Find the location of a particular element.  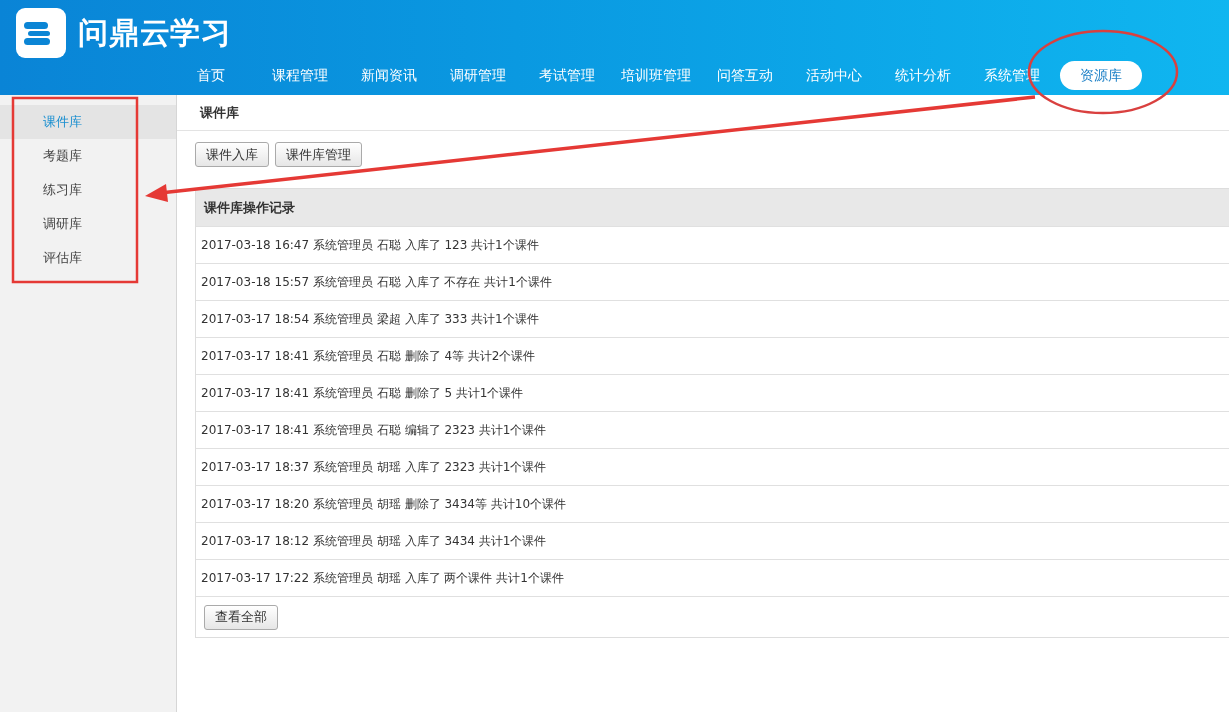

log-entry: 2017-03-17 18:37 系统管理员 胡瑶 入库了 2323 共计1个课件 is located at coordinates (374, 467).